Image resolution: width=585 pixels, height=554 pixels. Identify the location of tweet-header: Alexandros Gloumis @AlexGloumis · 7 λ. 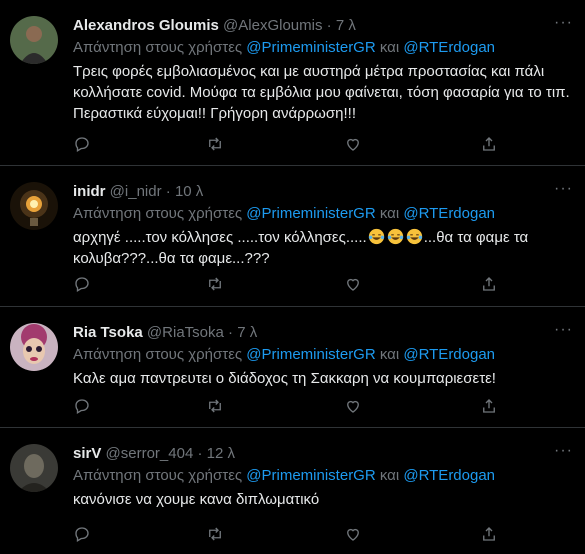
(214, 26).